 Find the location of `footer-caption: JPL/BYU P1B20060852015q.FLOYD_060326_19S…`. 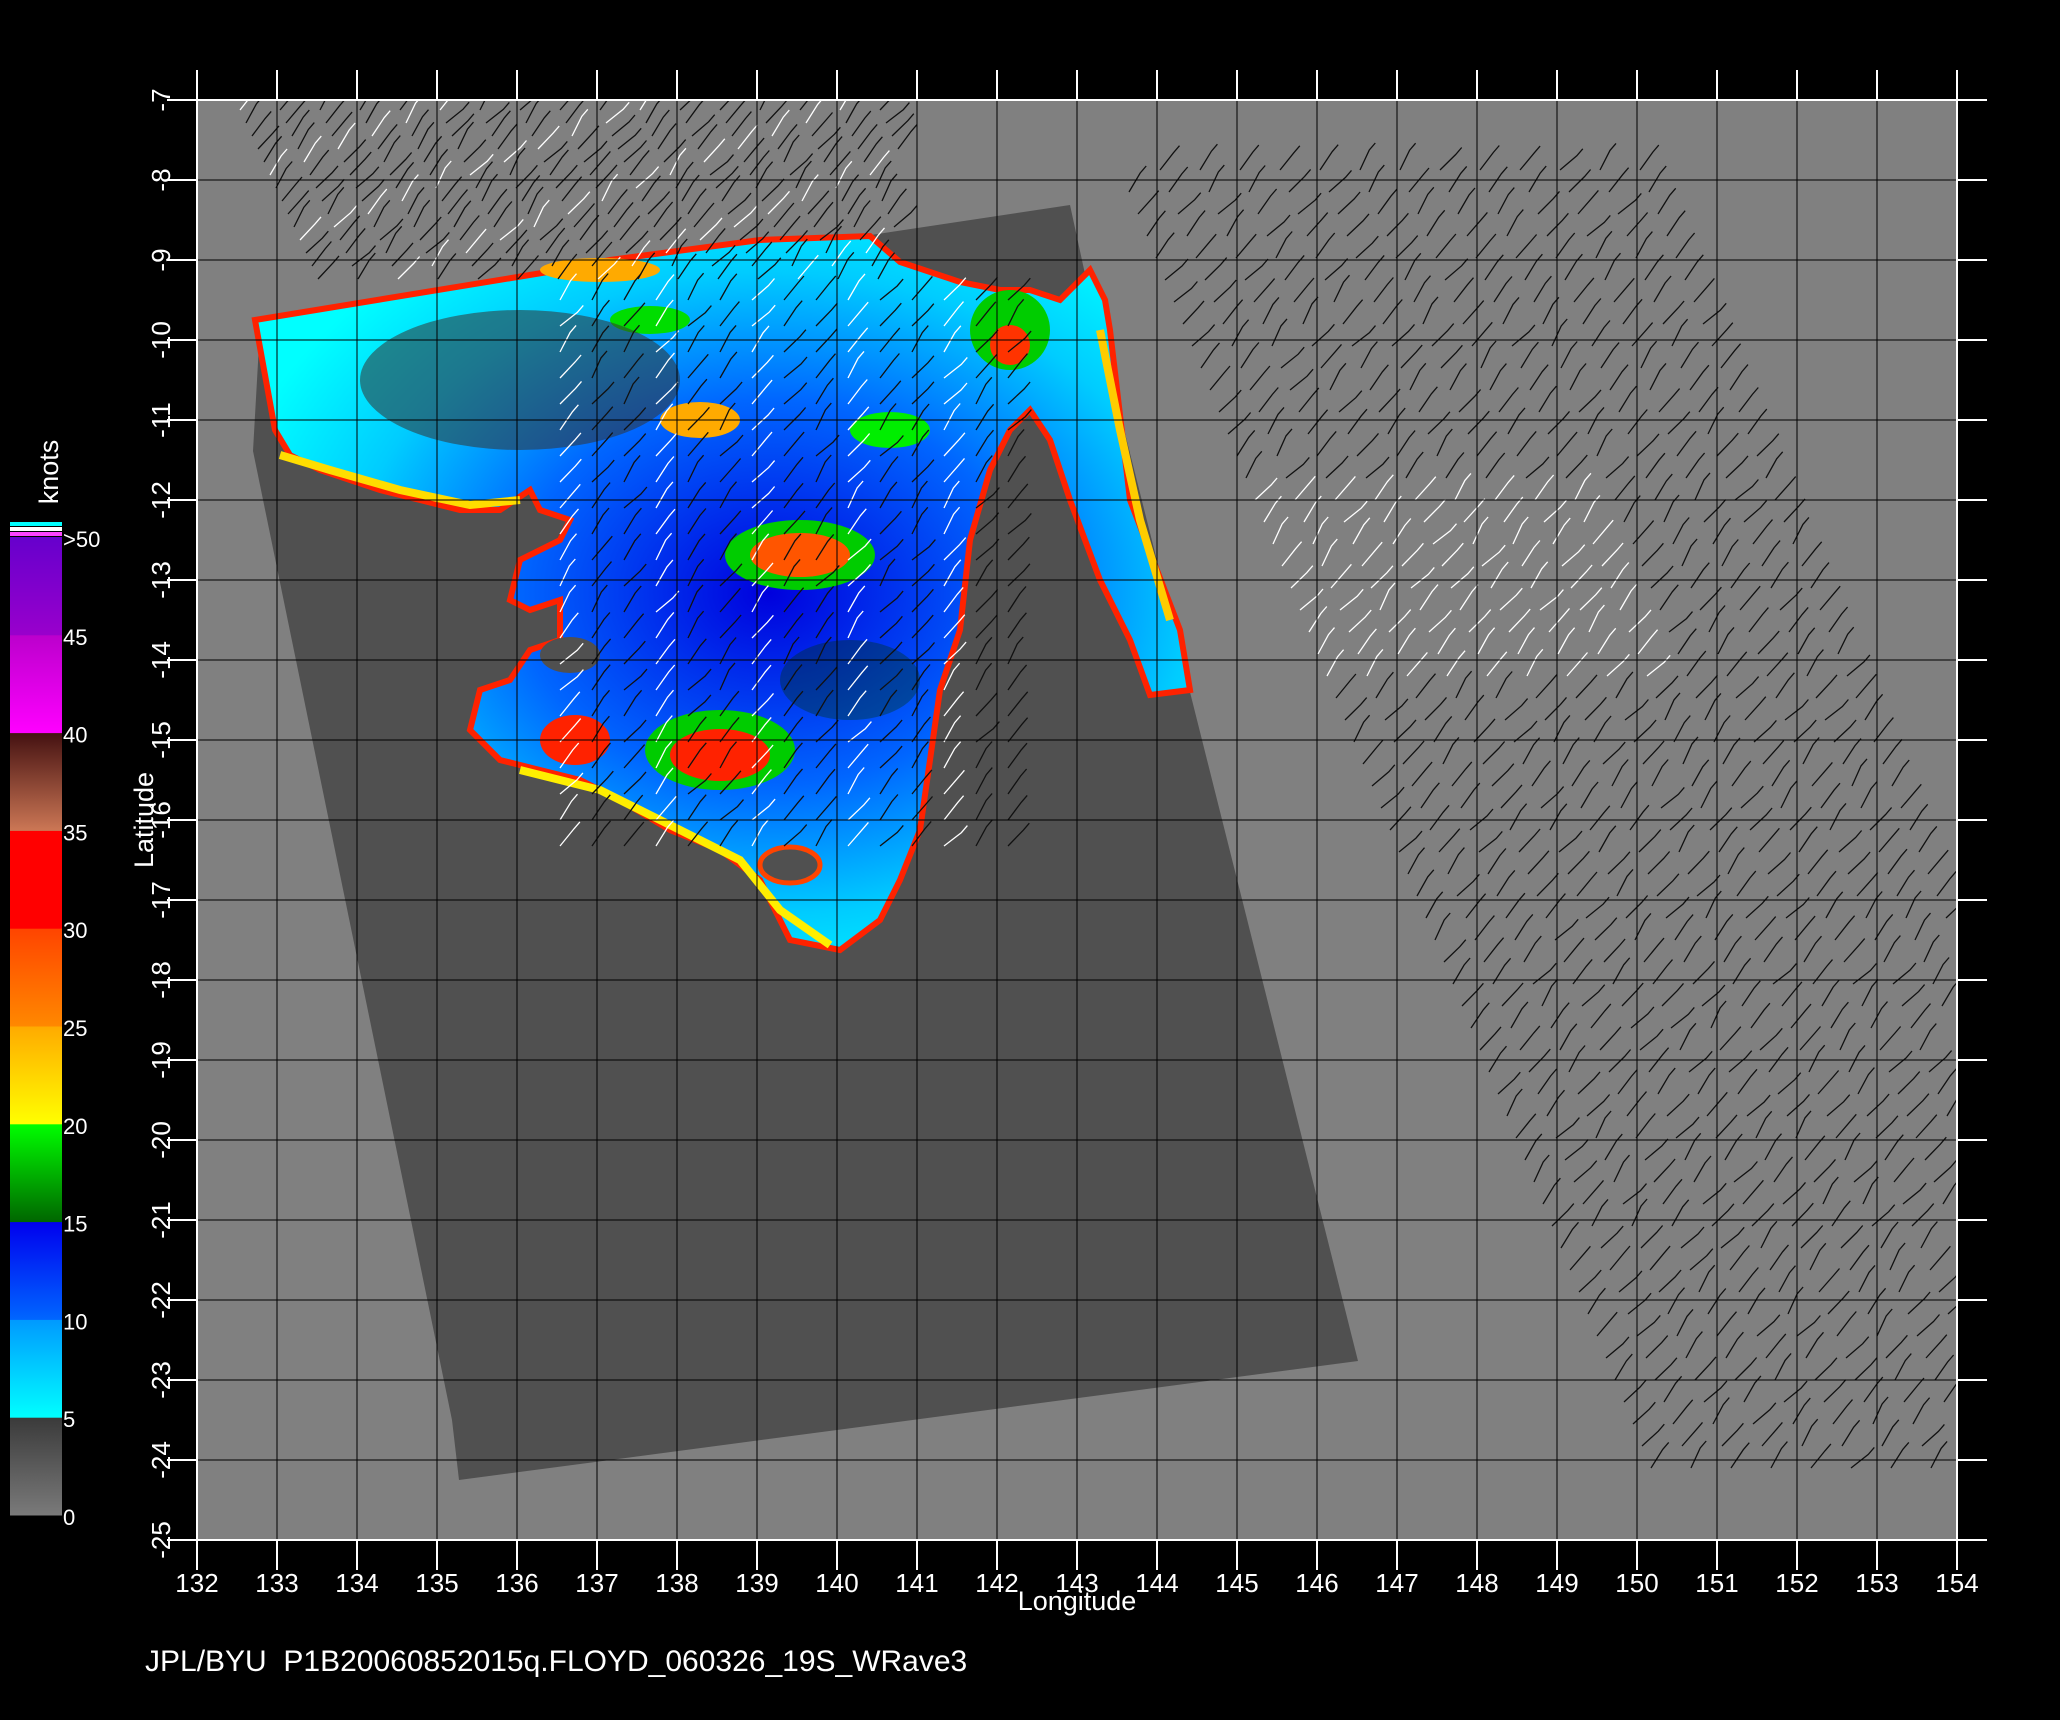

footer-caption: JPL/BYU P1B20060852015q.FLOYD_060326_19S… is located at coordinates (556, 1661).